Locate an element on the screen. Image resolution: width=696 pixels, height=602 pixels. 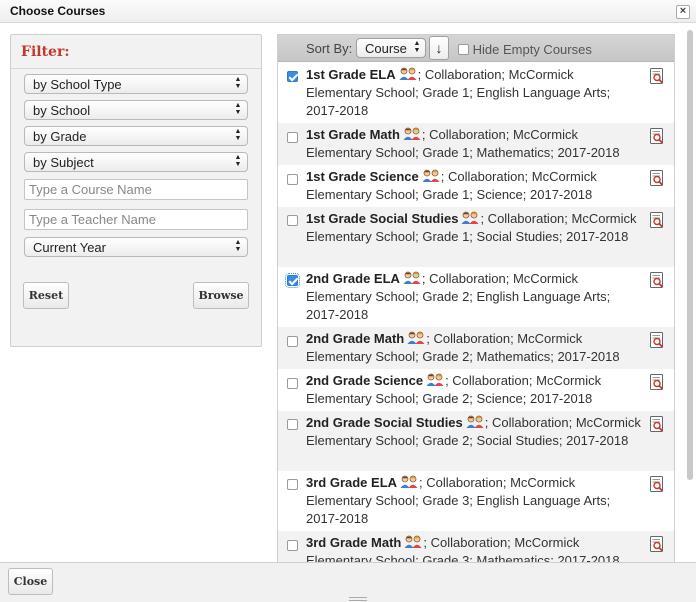
subject-select-value: by Subject is located at coordinates (63, 162).